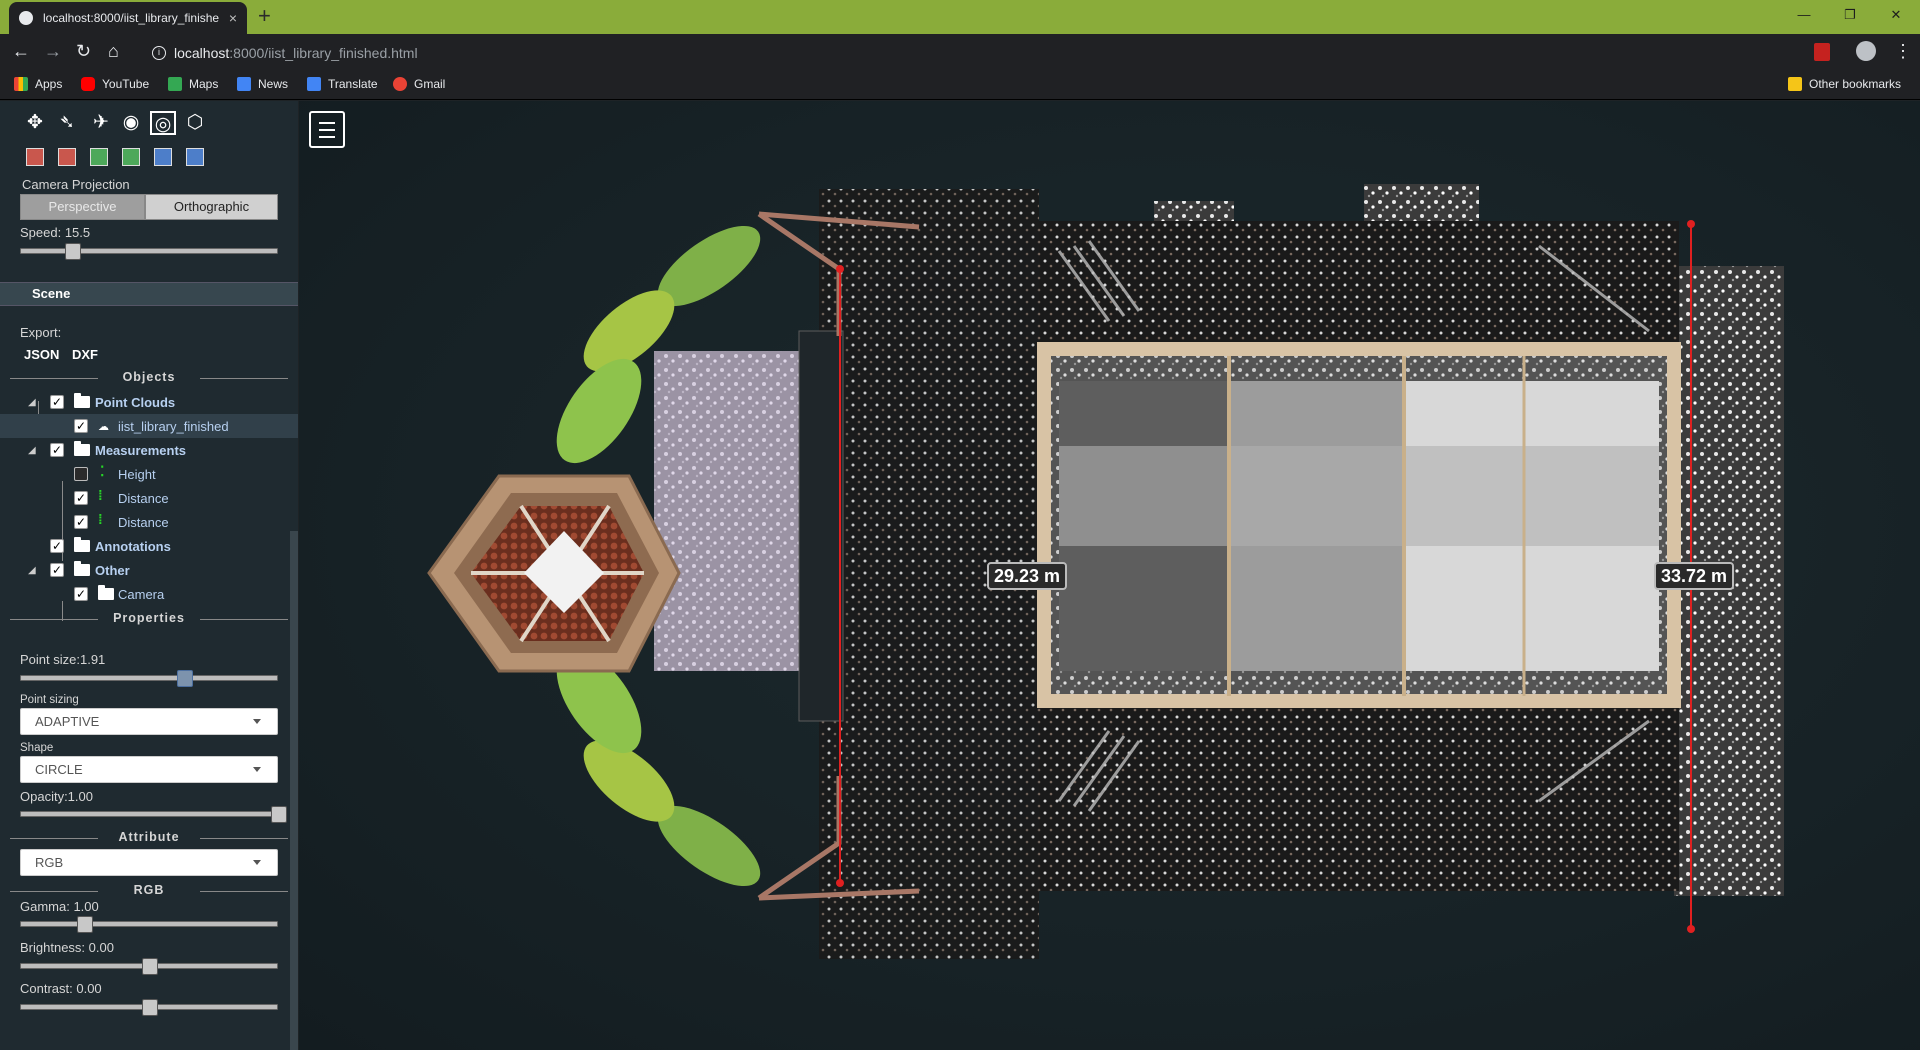  I want to click on contrast-slider, so click(149, 1007).